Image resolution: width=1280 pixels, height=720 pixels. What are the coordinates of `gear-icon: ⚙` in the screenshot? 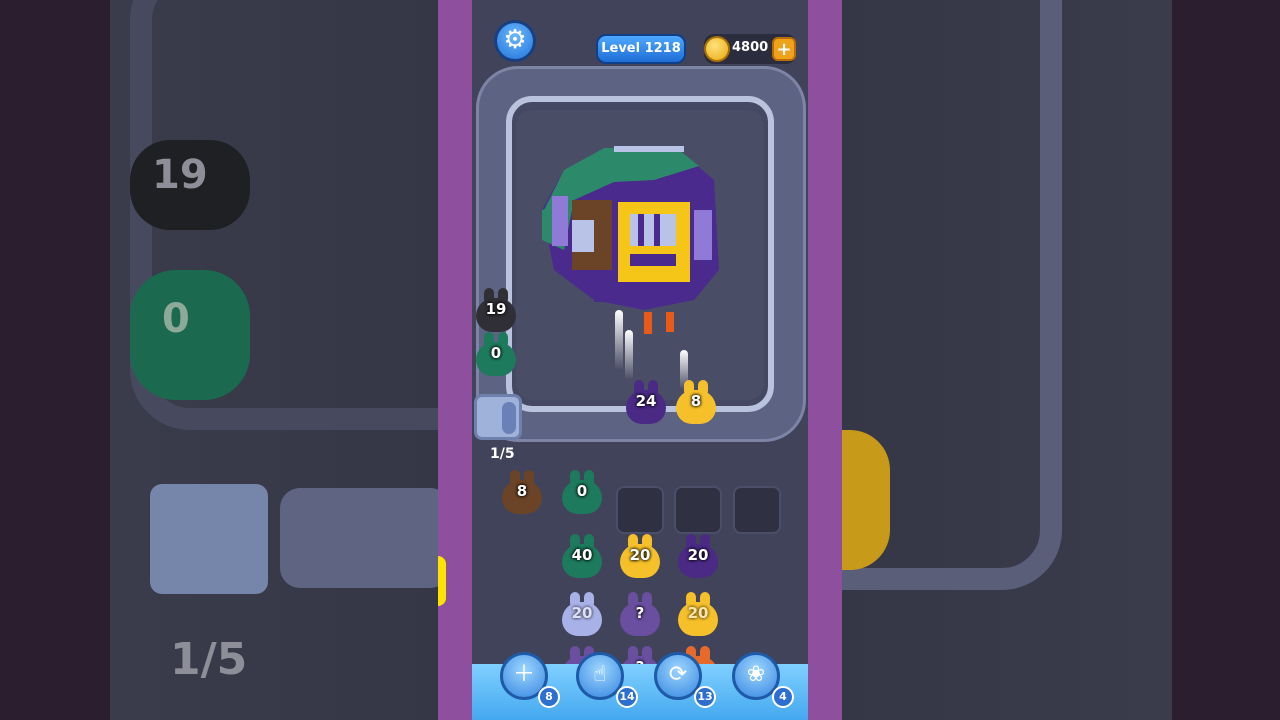 It's located at (515, 40).